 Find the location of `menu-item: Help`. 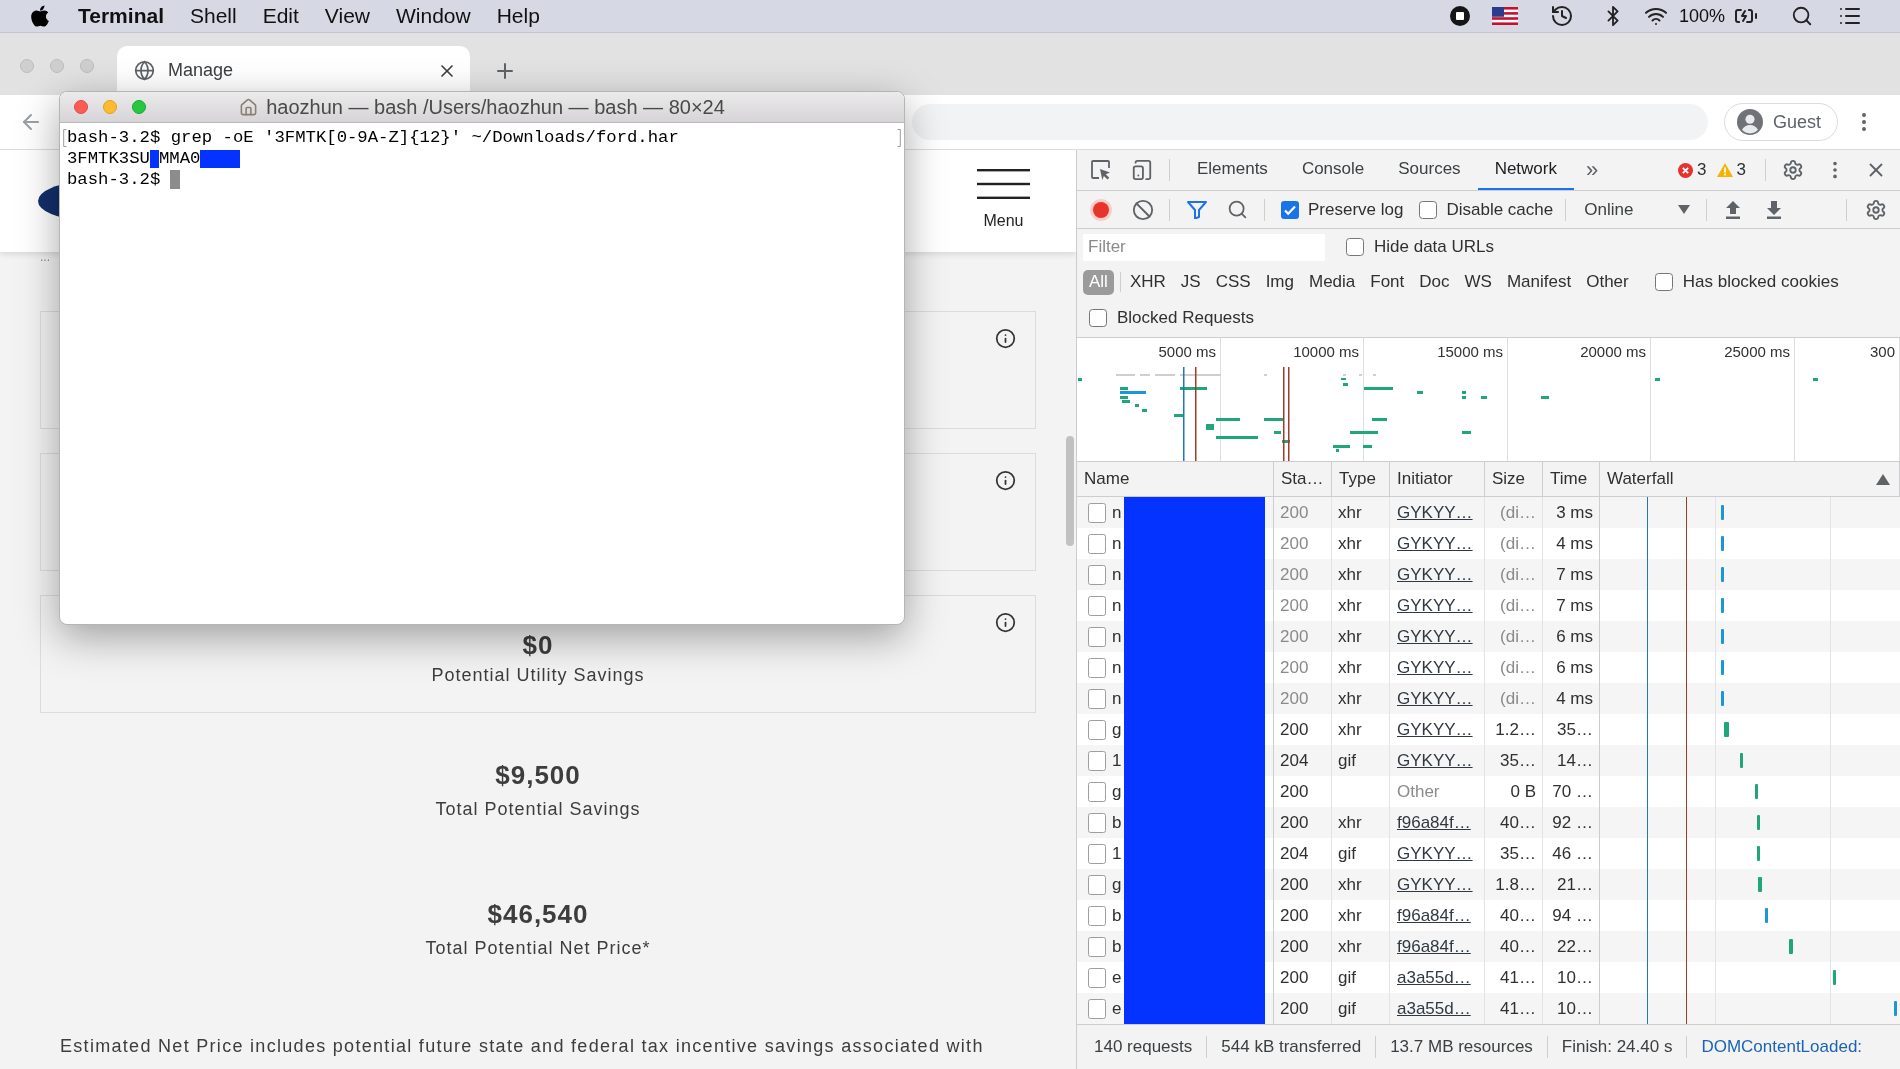

menu-item: Help is located at coordinates (518, 16).